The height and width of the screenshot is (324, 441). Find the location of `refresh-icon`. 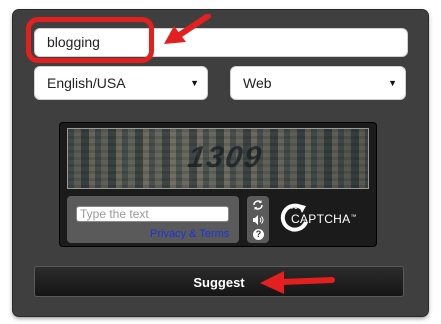

refresh-icon is located at coordinates (258, 205).